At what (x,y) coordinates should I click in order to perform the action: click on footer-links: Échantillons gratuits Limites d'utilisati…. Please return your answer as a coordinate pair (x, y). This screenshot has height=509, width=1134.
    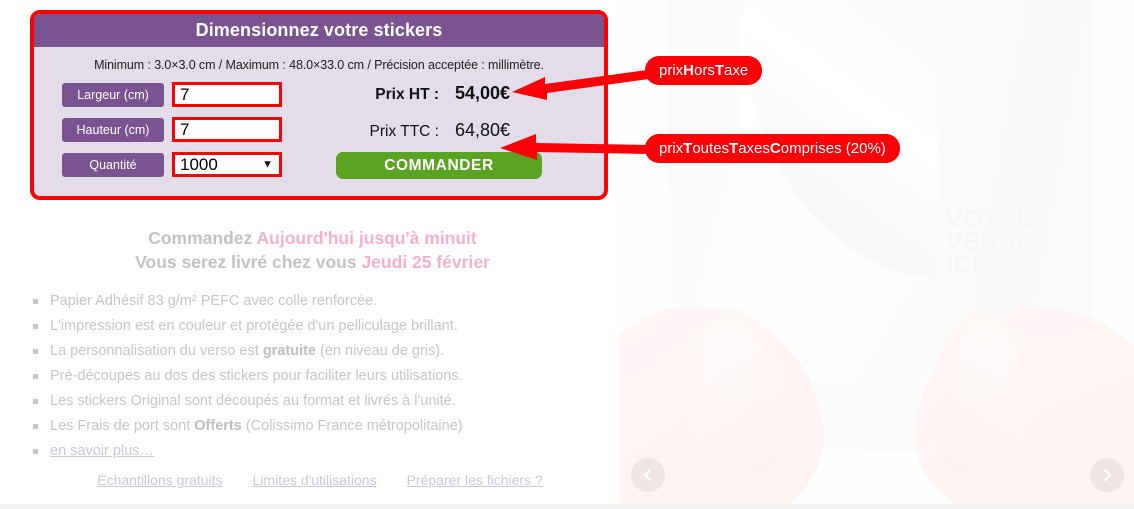
    Looking at the image, I should click on (320, 480).